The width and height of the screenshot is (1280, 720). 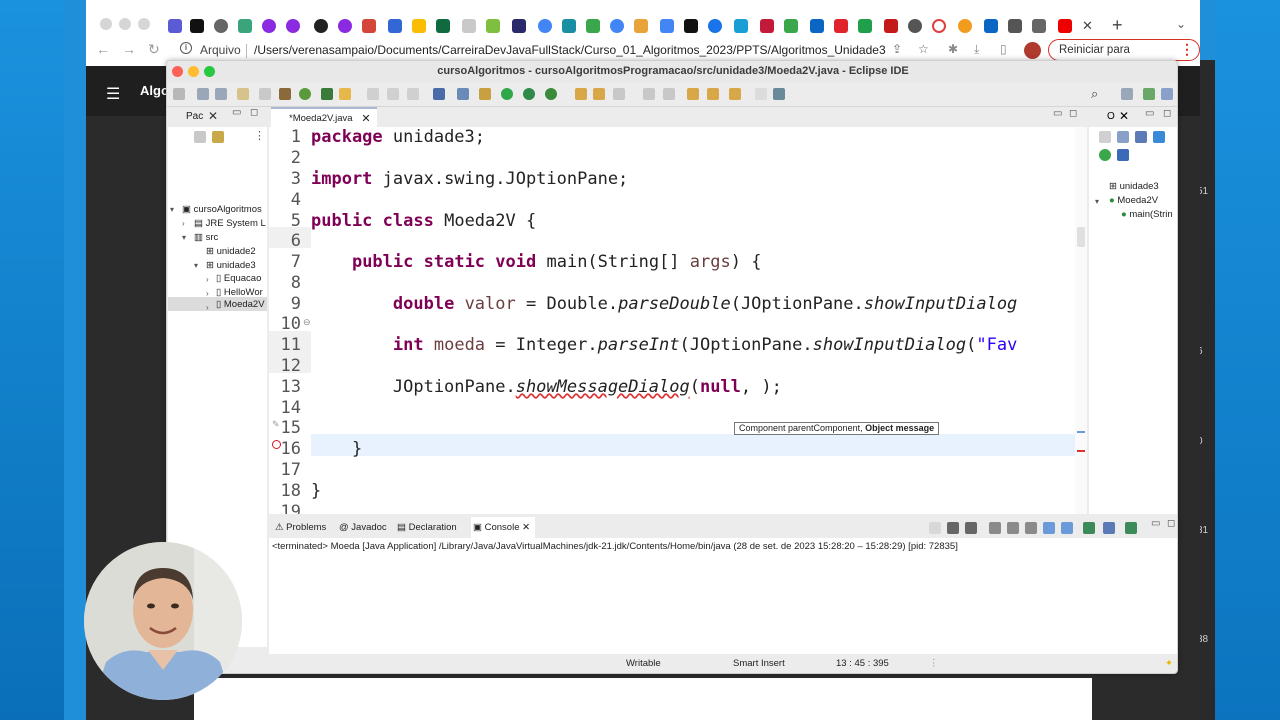 I want to click on minimize-window-button, so click(x=125, y=24).